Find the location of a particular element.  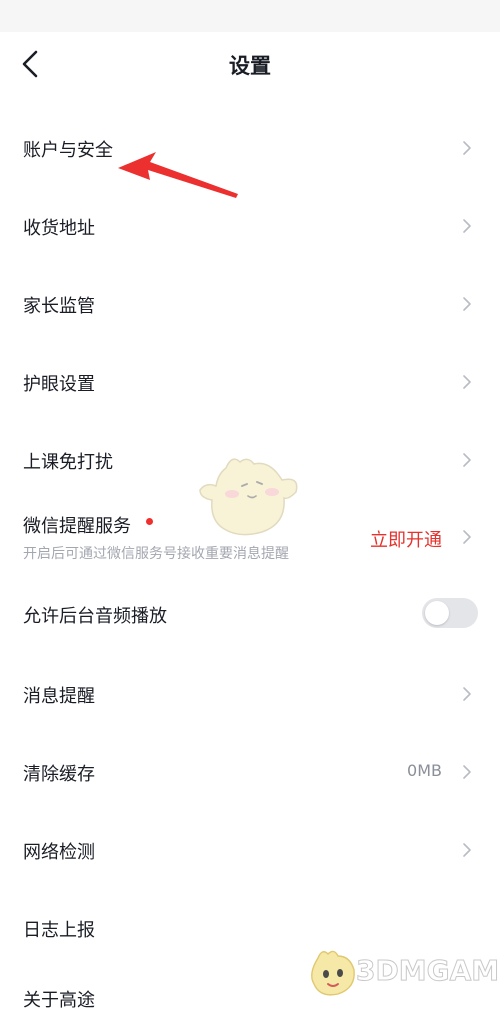

watermark-logo: 3DMGAME is located at coordinates (402, 972).